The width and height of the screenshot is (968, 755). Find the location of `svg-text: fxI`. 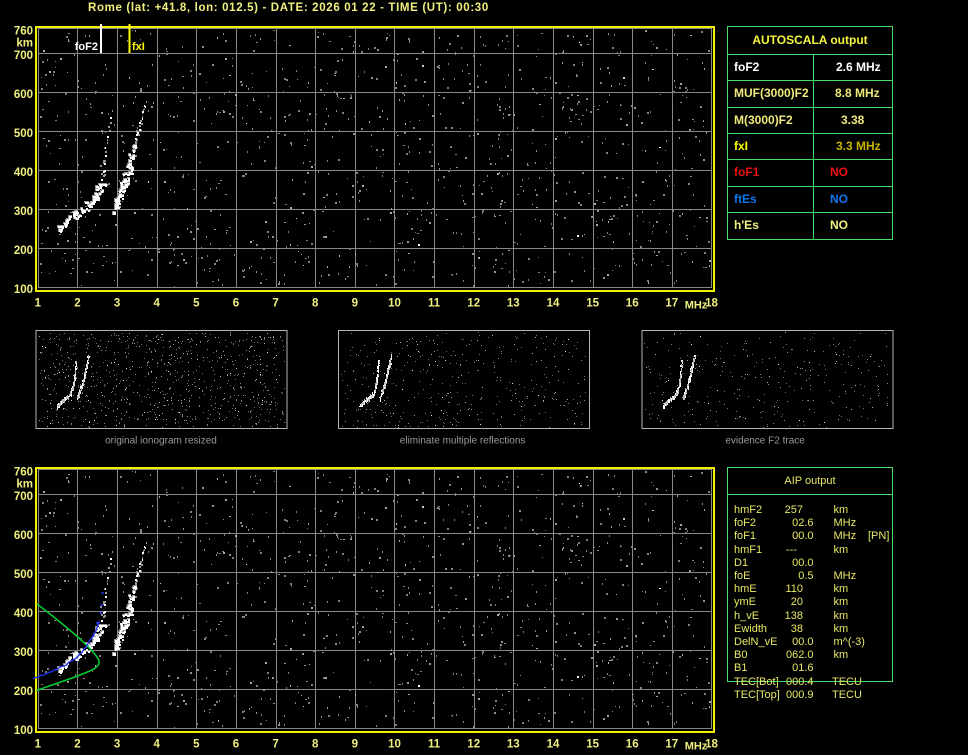

svg-text: fxI is located at coordinates (138, 47).